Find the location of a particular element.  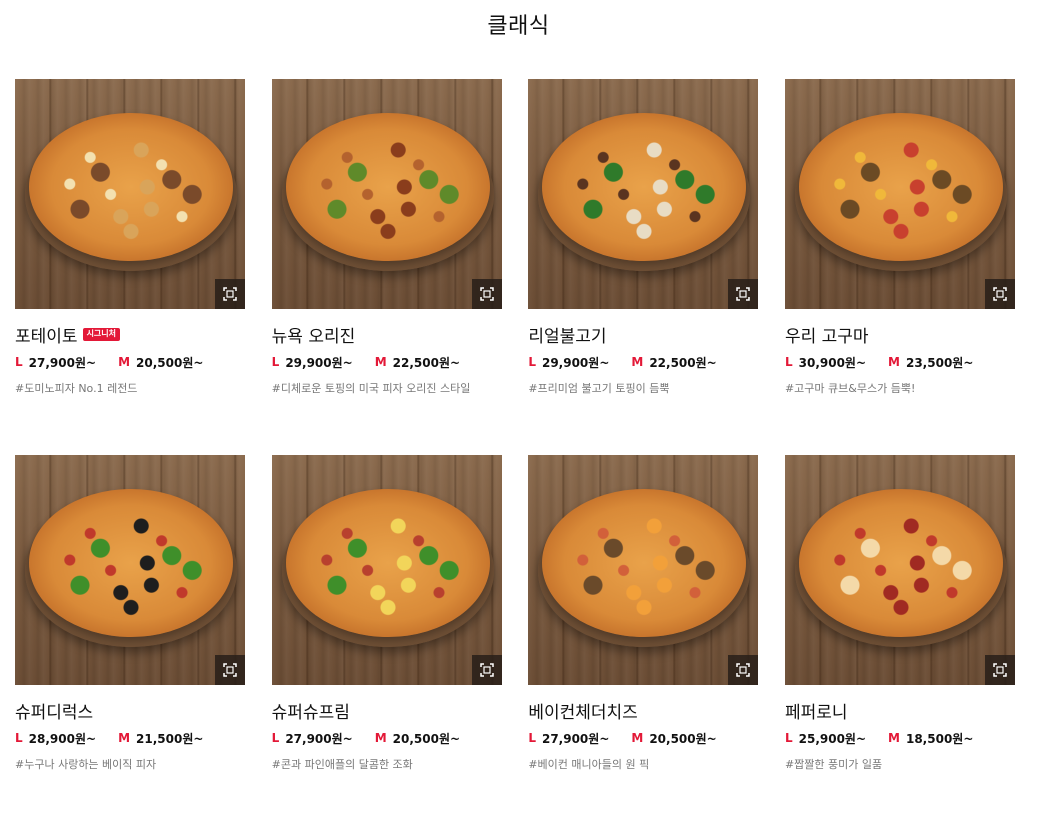

product-description: #짭짤한 풍미가 일품 is located at coordinates (833, 764).